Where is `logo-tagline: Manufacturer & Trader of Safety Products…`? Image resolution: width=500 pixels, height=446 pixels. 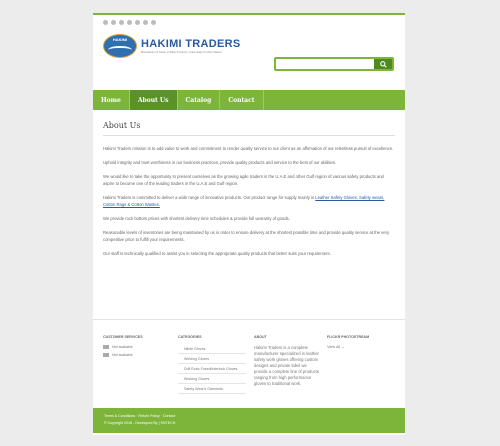 logo-tagline: Manufacturer & Trader of Safety Products… is located at coordinates (181, 52).